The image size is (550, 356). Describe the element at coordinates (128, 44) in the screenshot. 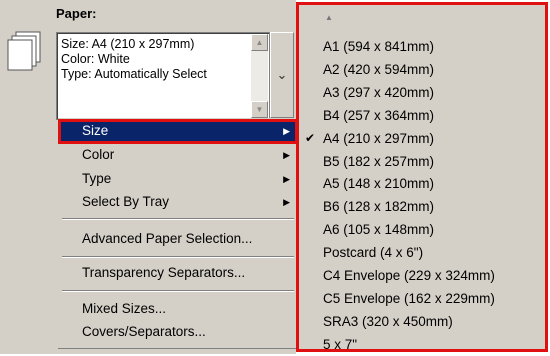

I see `summary-size: Size: A4 (210 x 297mm)` at that location.